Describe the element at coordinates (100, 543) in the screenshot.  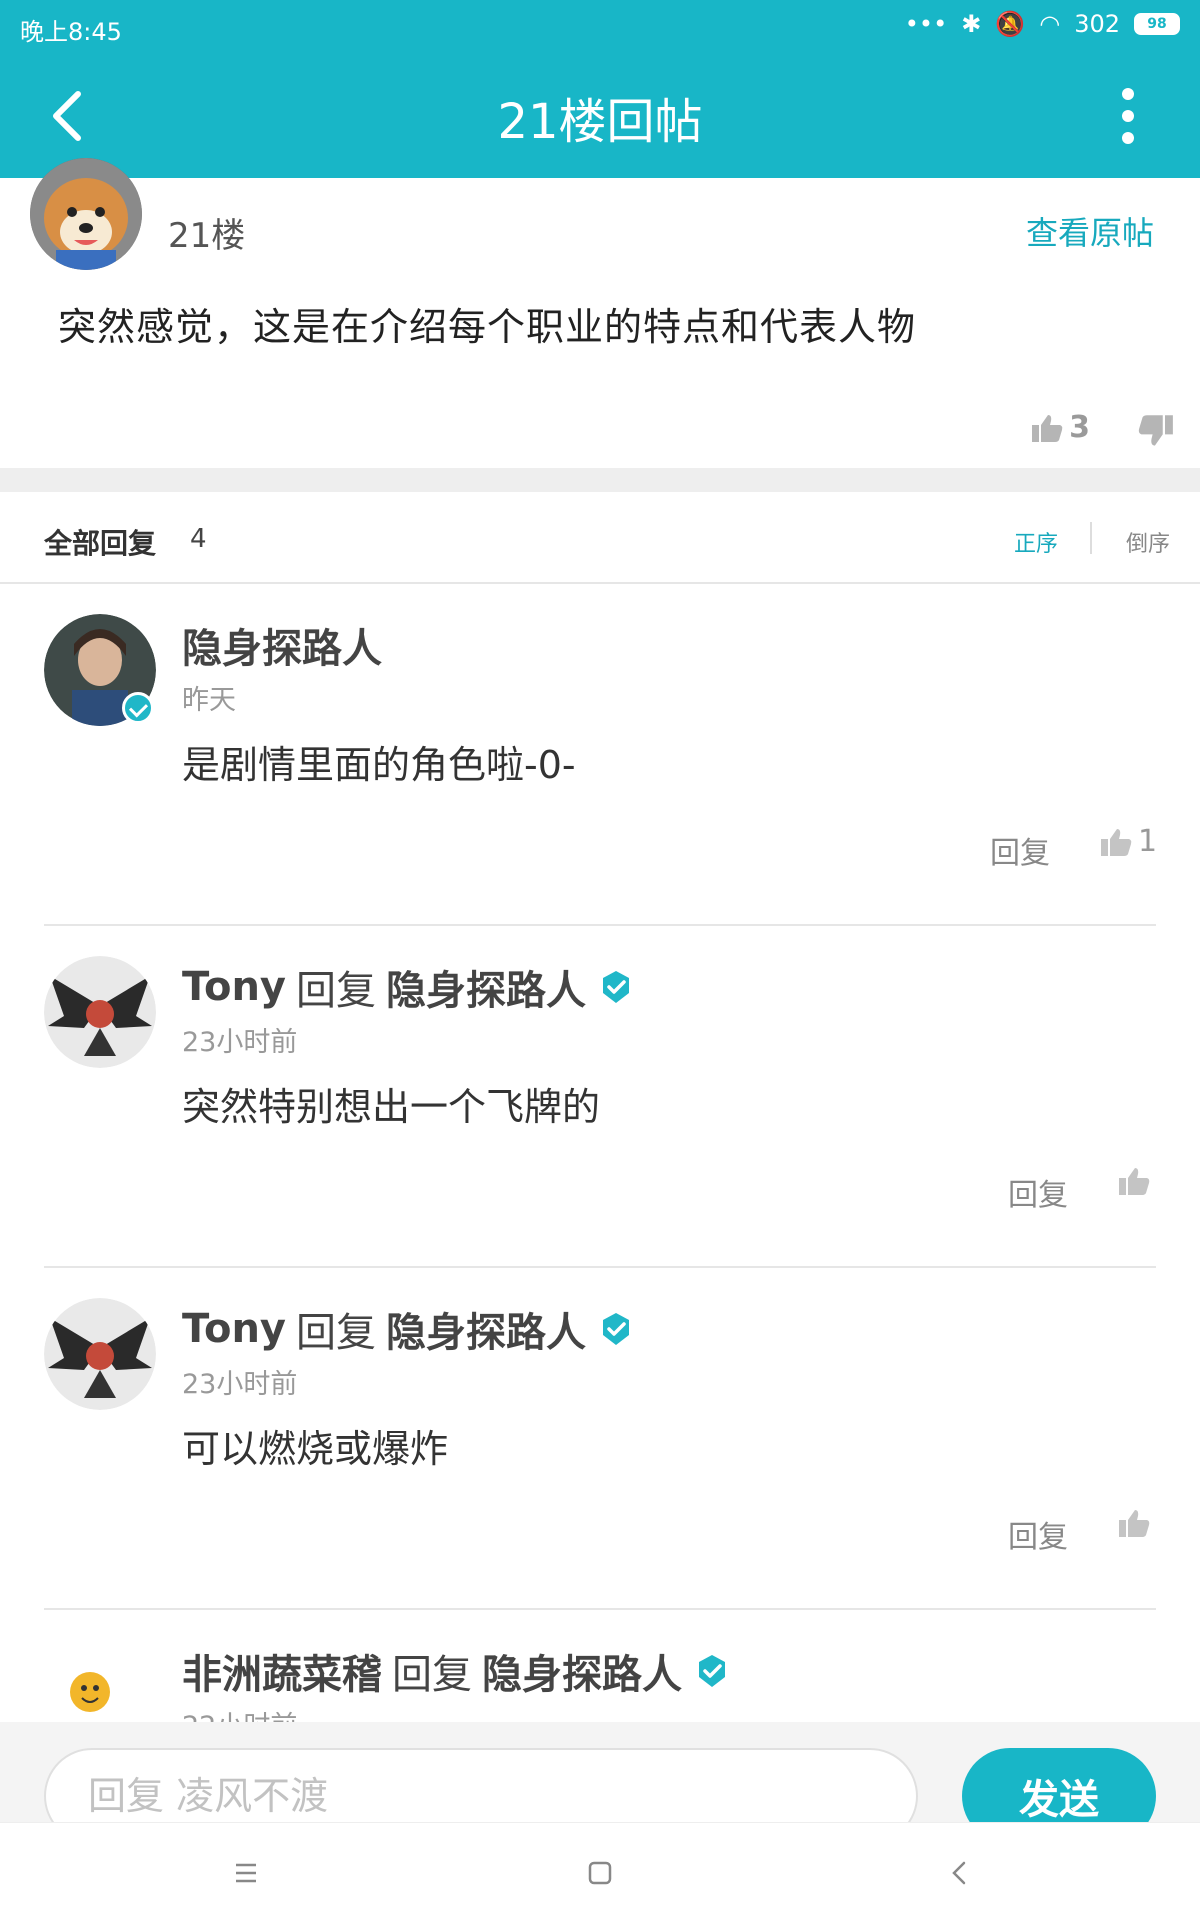
I see `all-replies-label: 全部回复` at that location.